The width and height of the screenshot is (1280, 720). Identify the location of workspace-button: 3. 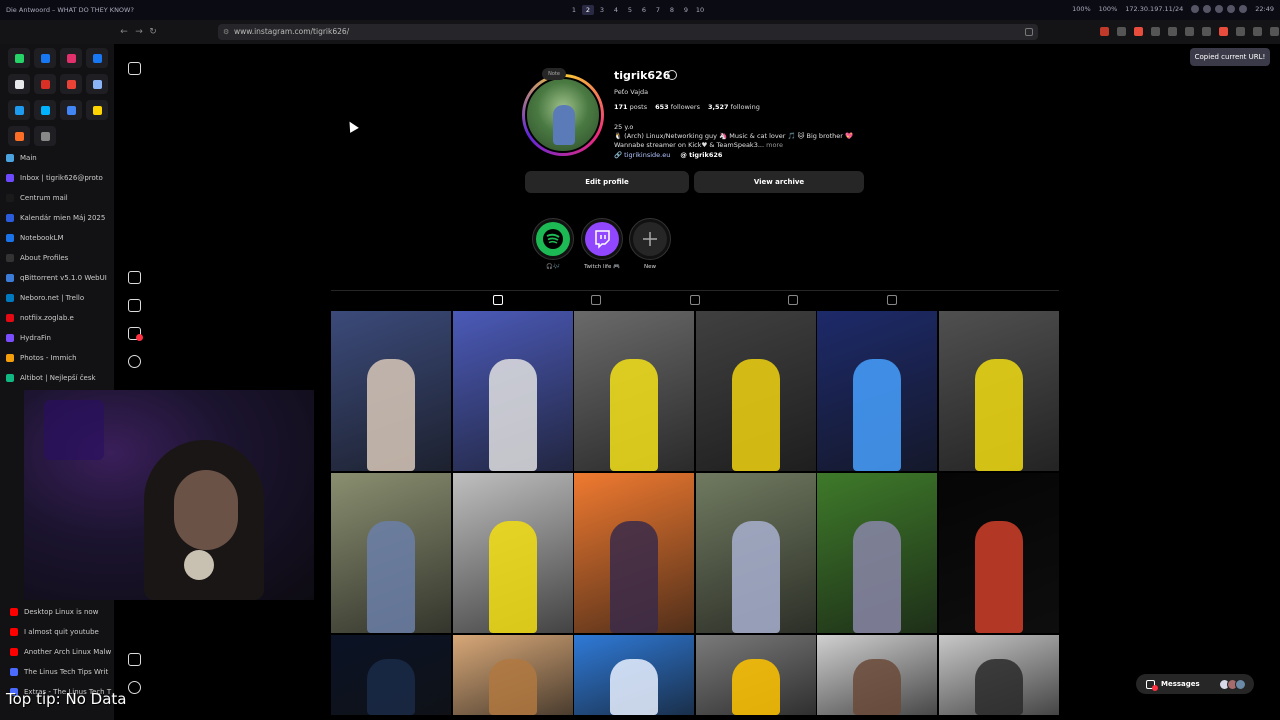
(602, 10).